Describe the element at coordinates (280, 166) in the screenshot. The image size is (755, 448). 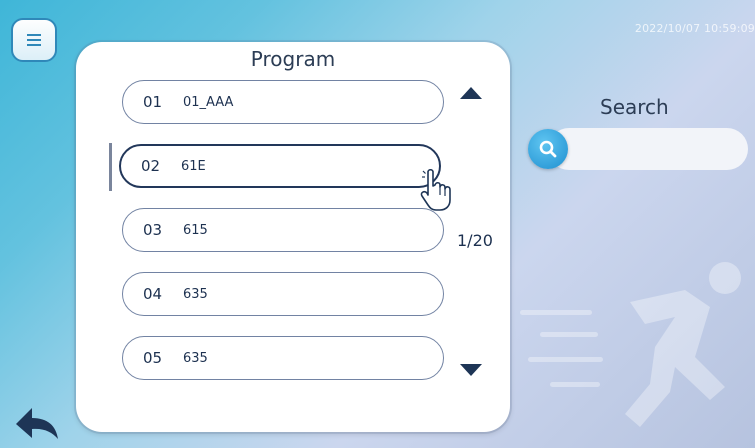
I see `program-row-selected: 02 61E` at that location.